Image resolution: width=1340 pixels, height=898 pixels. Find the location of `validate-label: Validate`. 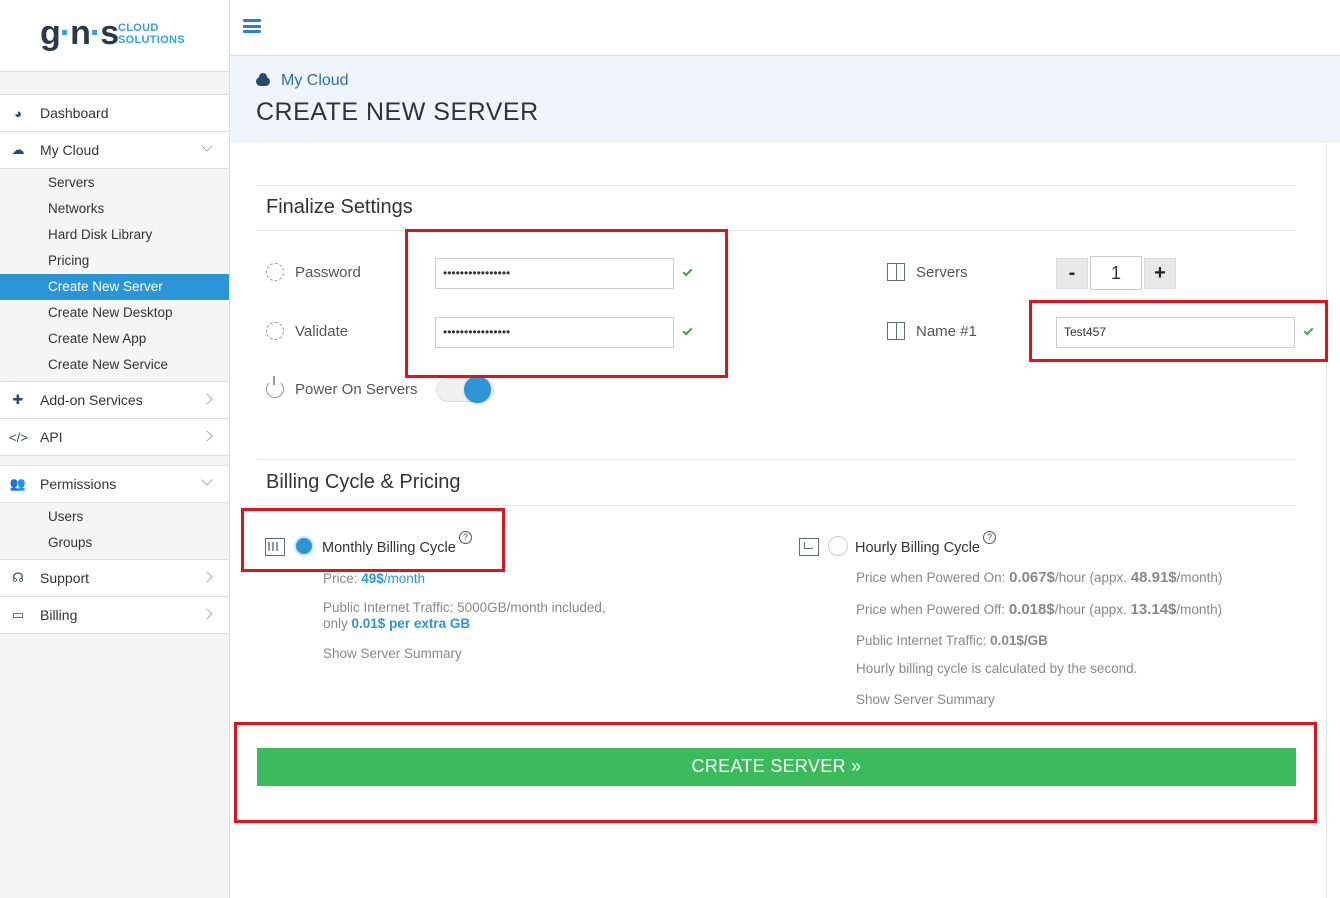

validate-label: Validate is located at coordinates (307, 331).